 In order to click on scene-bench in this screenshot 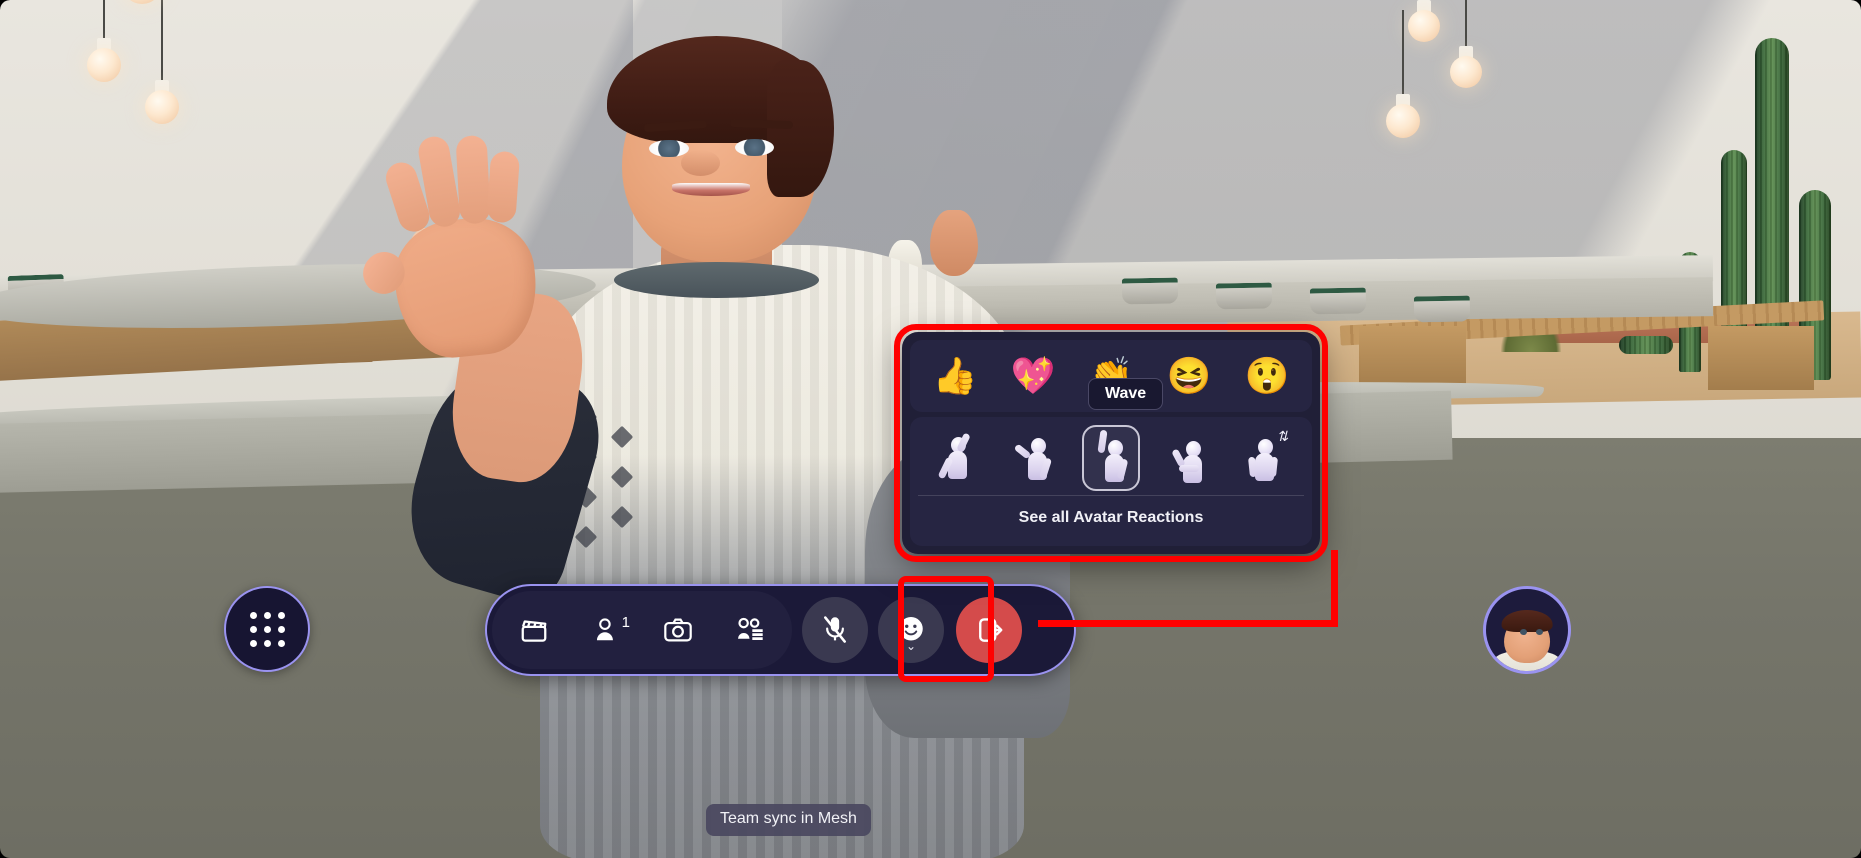, I will do `click(1581, 345)`.